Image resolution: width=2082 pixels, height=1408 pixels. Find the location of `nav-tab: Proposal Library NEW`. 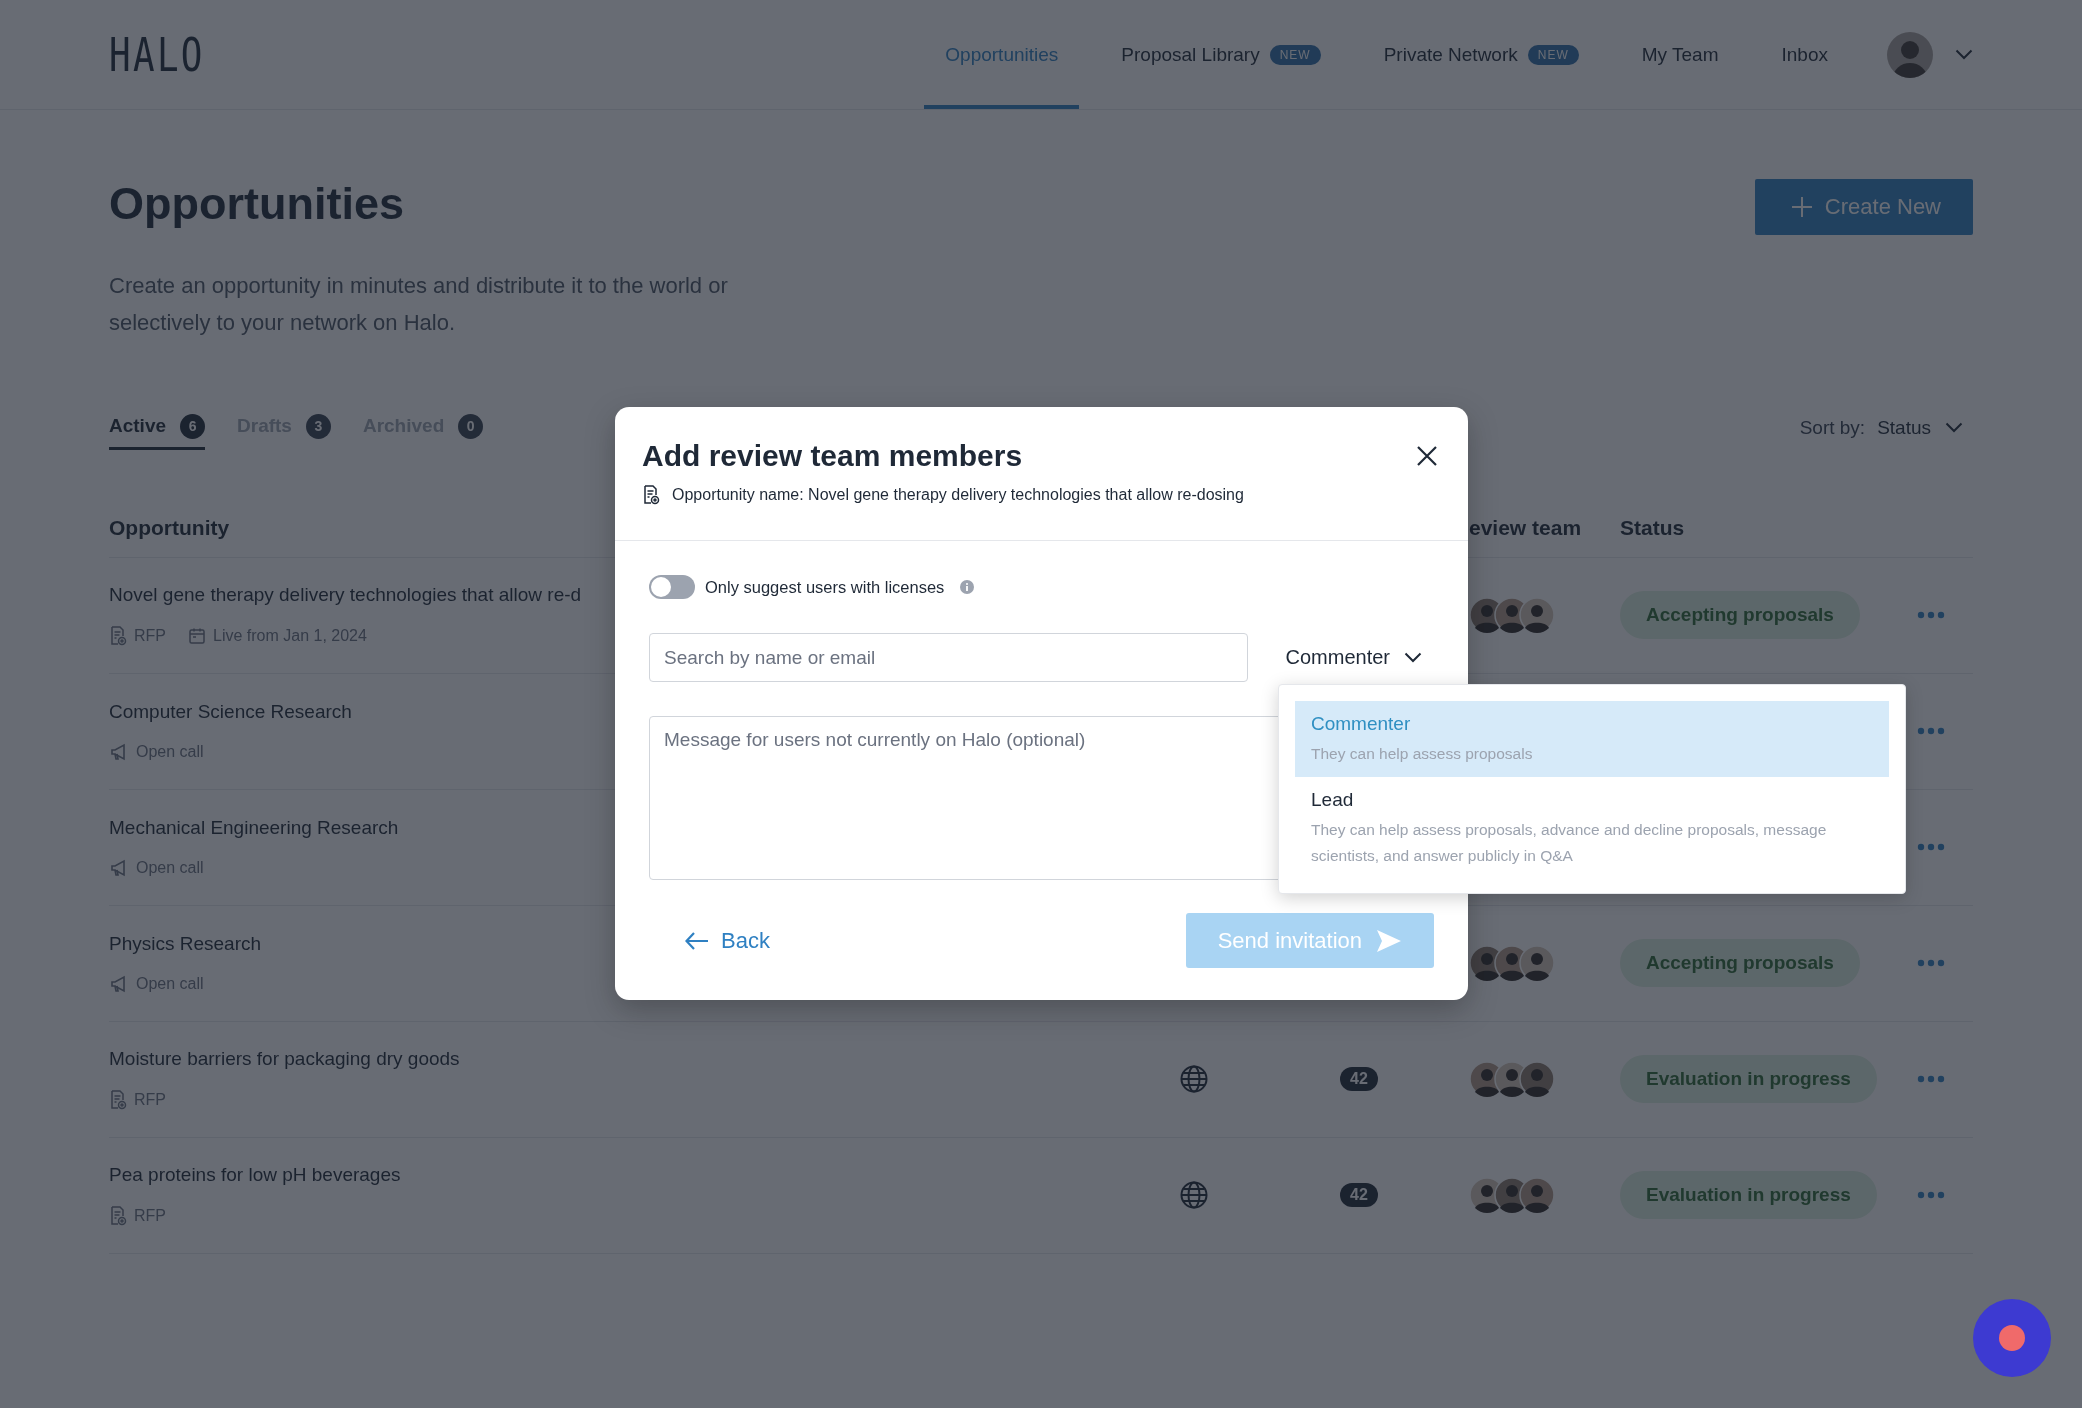

nav-tab: Proposal Library NEW is located at coordinates (1221, 54).